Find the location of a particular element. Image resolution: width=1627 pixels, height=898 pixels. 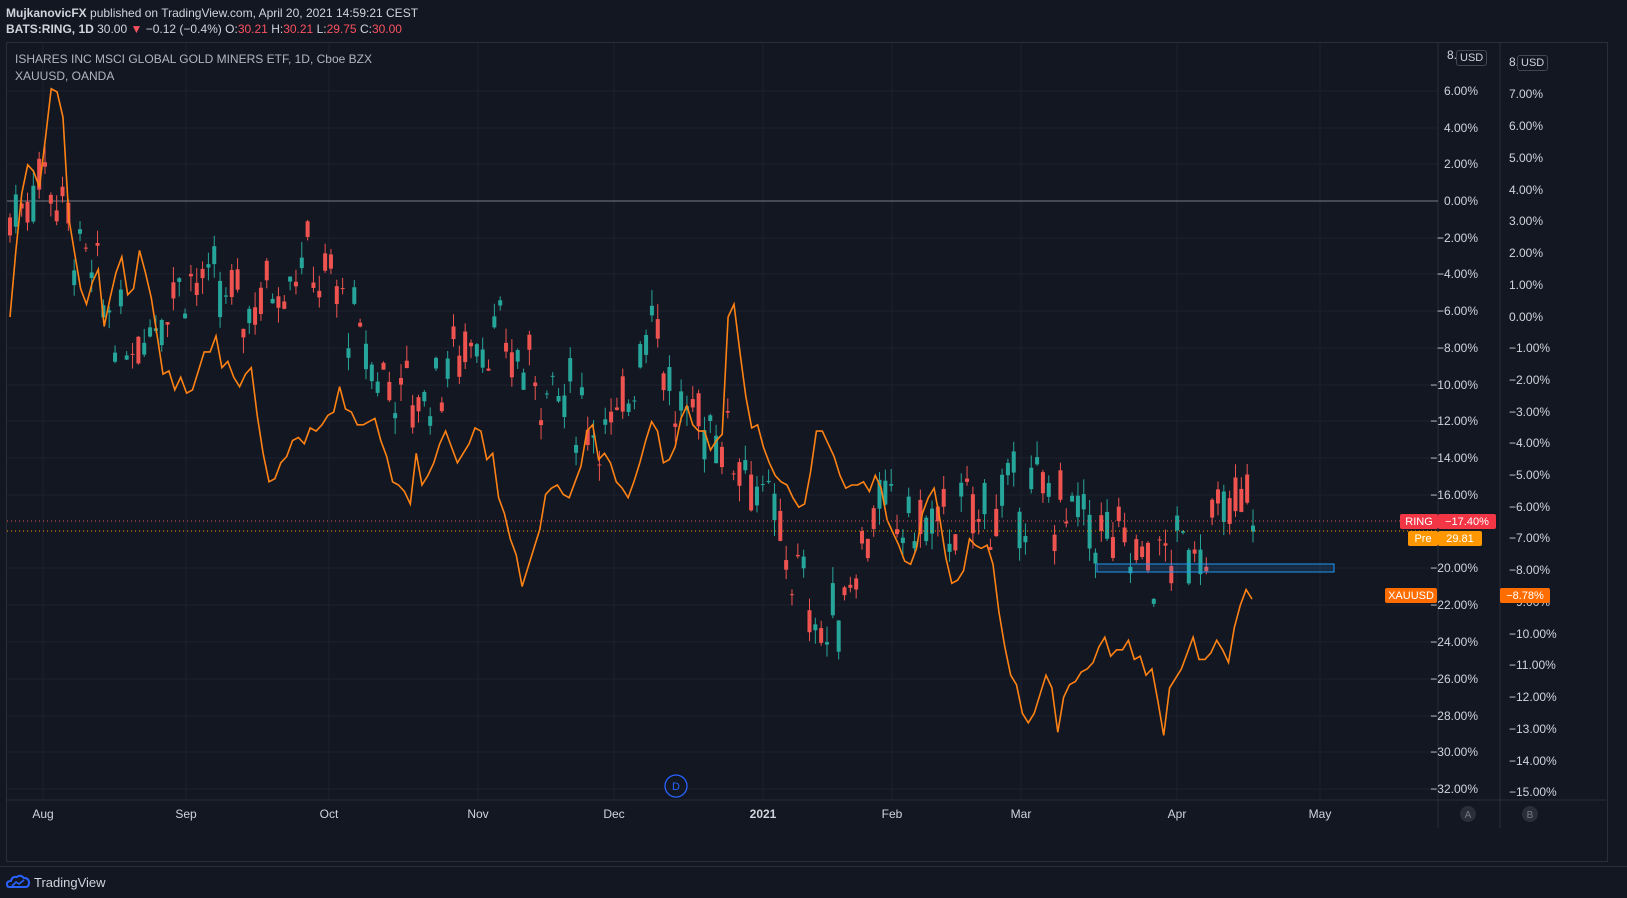

resistance-box-drawing is located at coordinates (1215, 568).